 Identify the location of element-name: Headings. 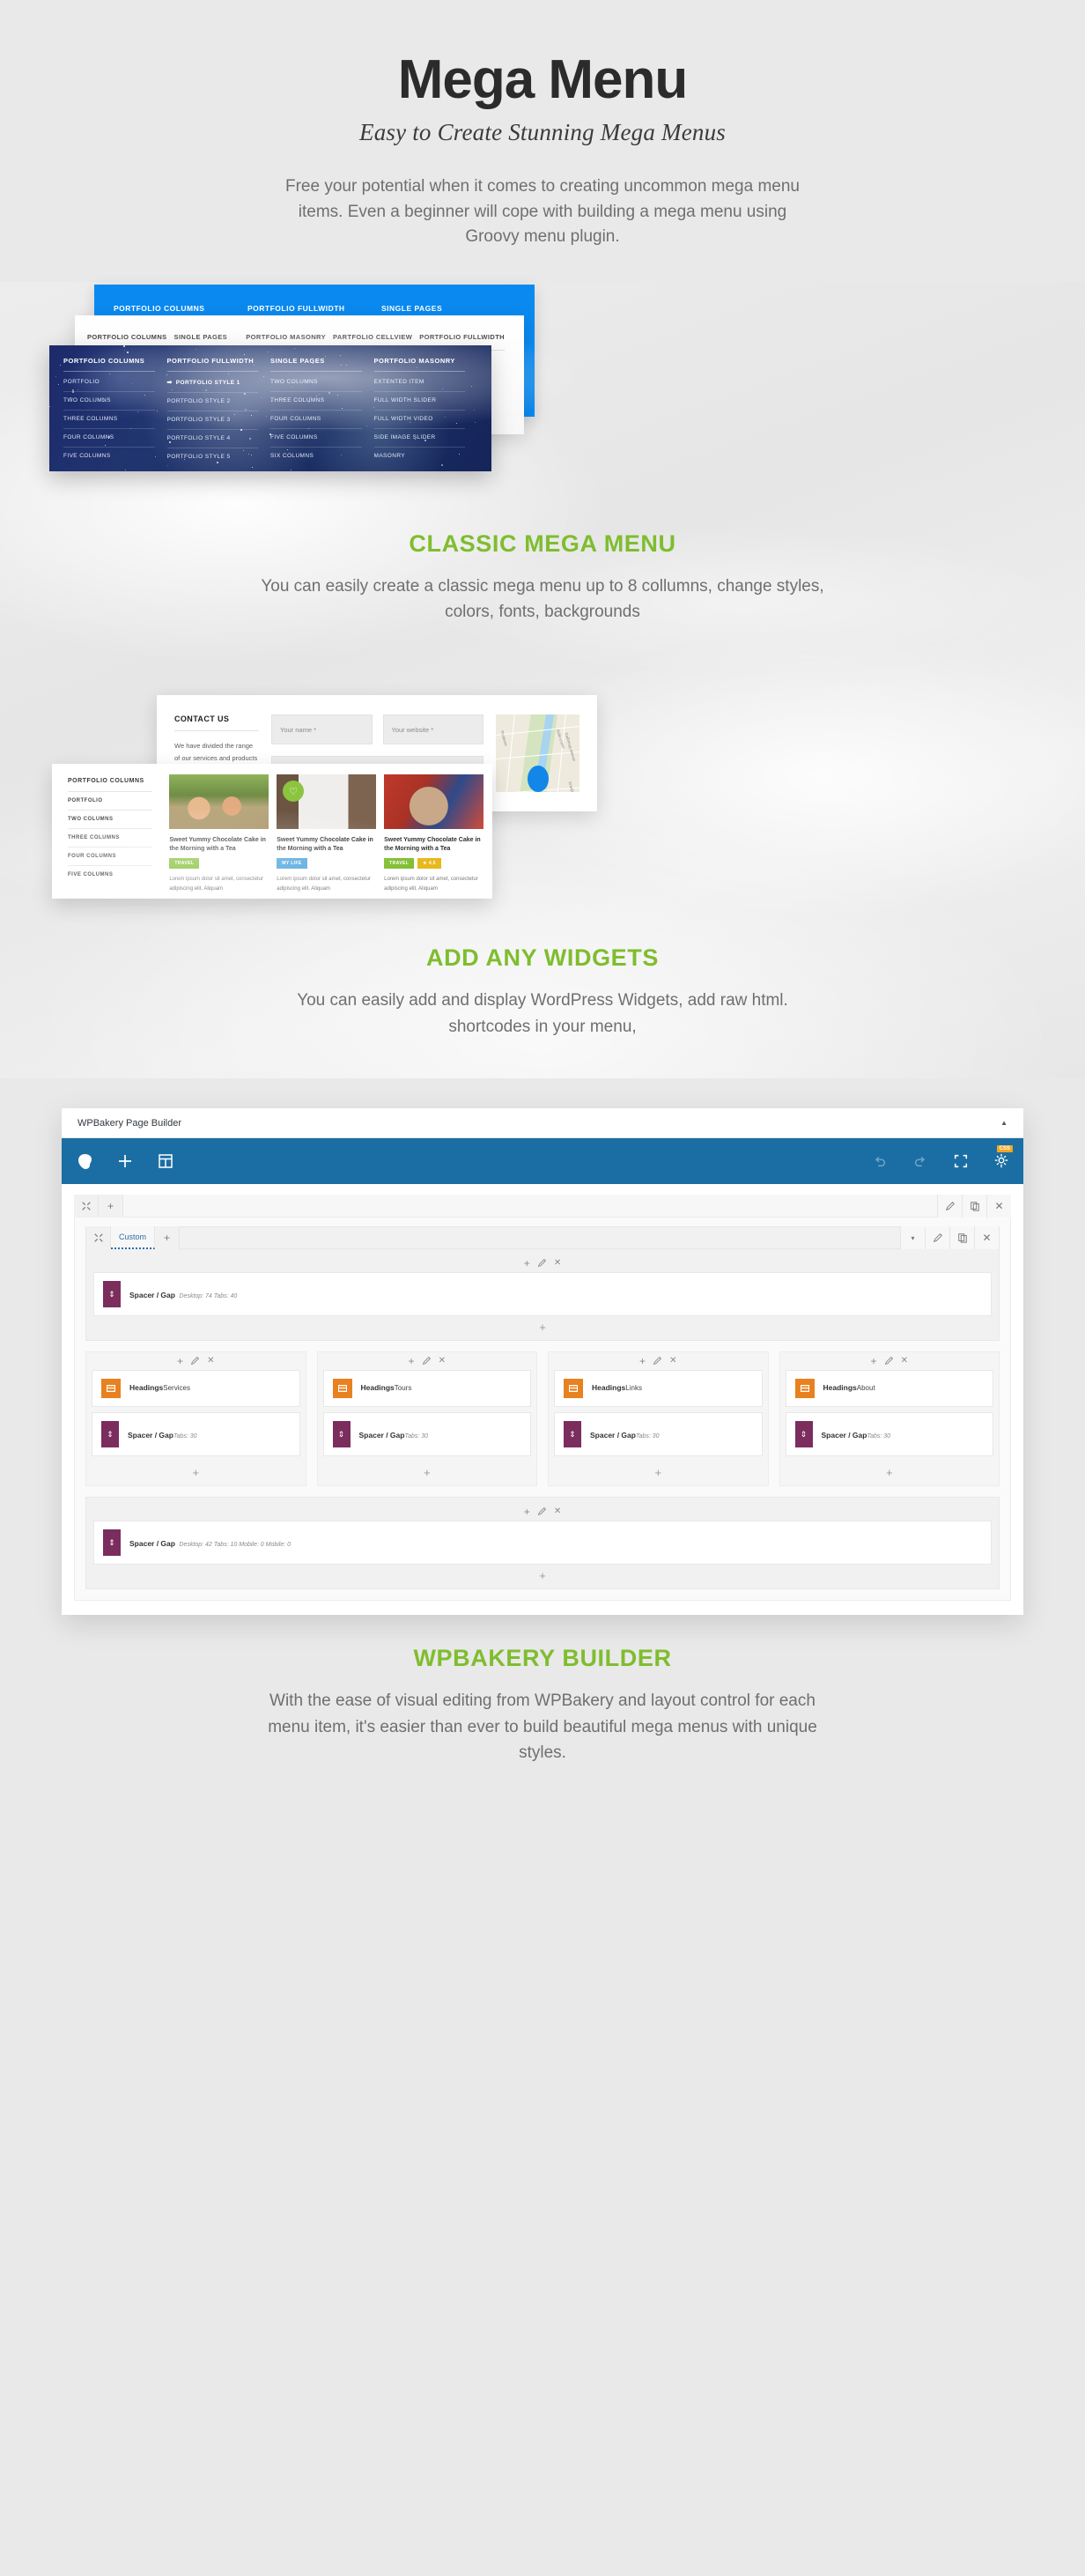
(146, 1388).